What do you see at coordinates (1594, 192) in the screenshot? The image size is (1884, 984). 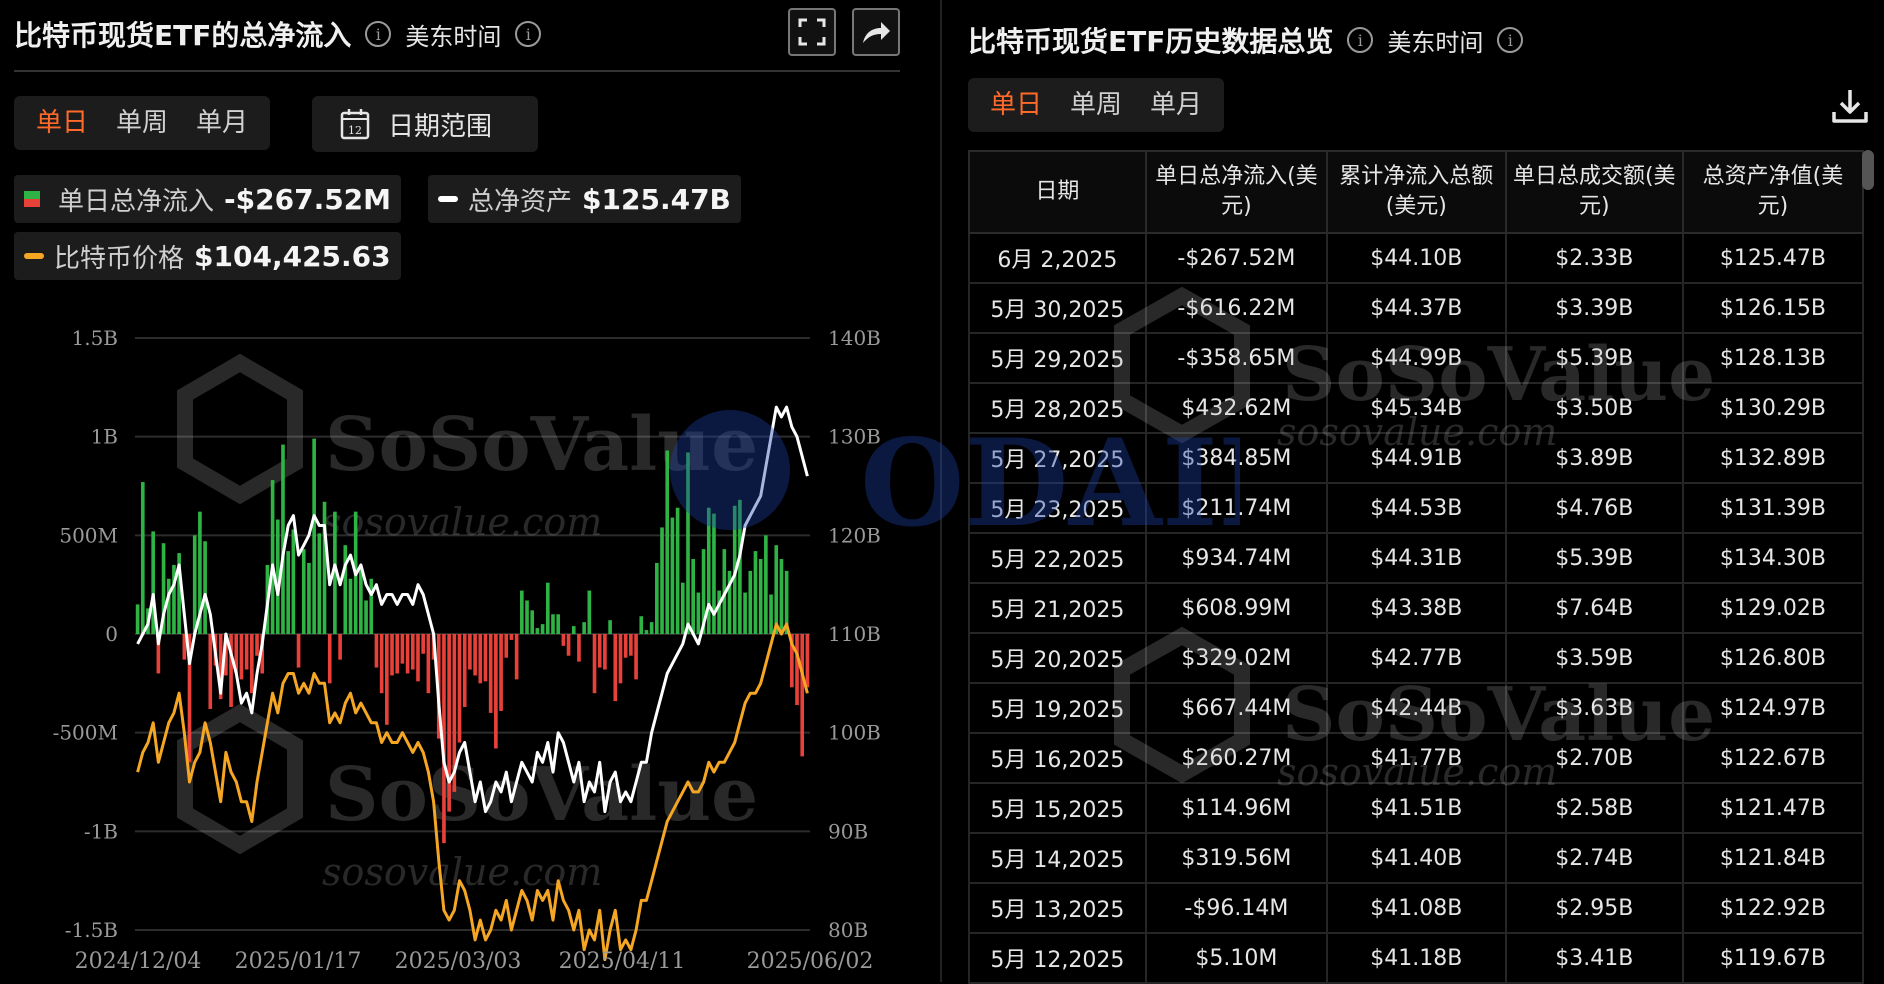 I see `col-header: 单日总成交额(美元)` at bounding box center [1594, 192].